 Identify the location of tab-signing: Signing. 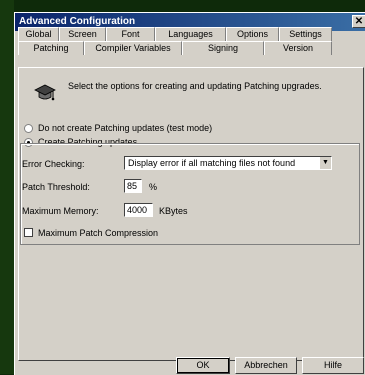
(223, 48).